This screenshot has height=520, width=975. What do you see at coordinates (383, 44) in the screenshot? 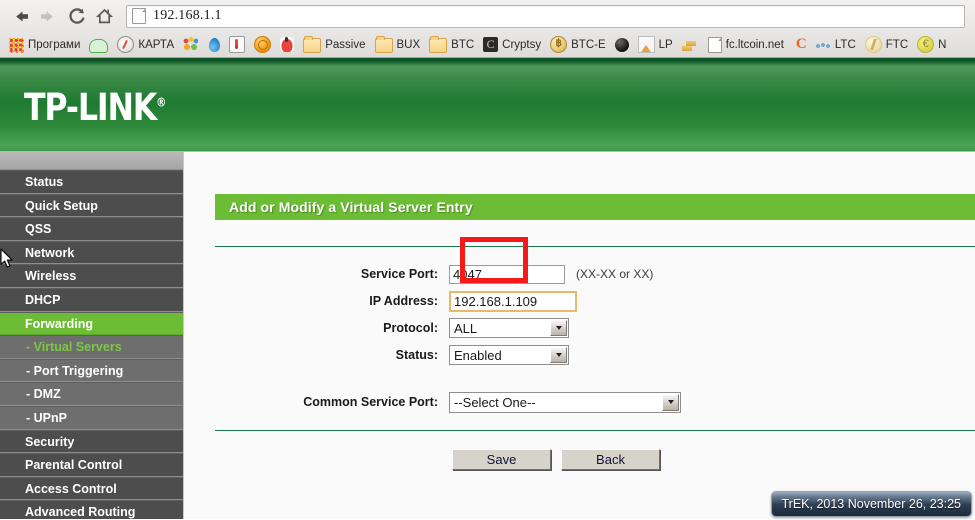
I see `folder-icon` at bounding box center [383, 44].